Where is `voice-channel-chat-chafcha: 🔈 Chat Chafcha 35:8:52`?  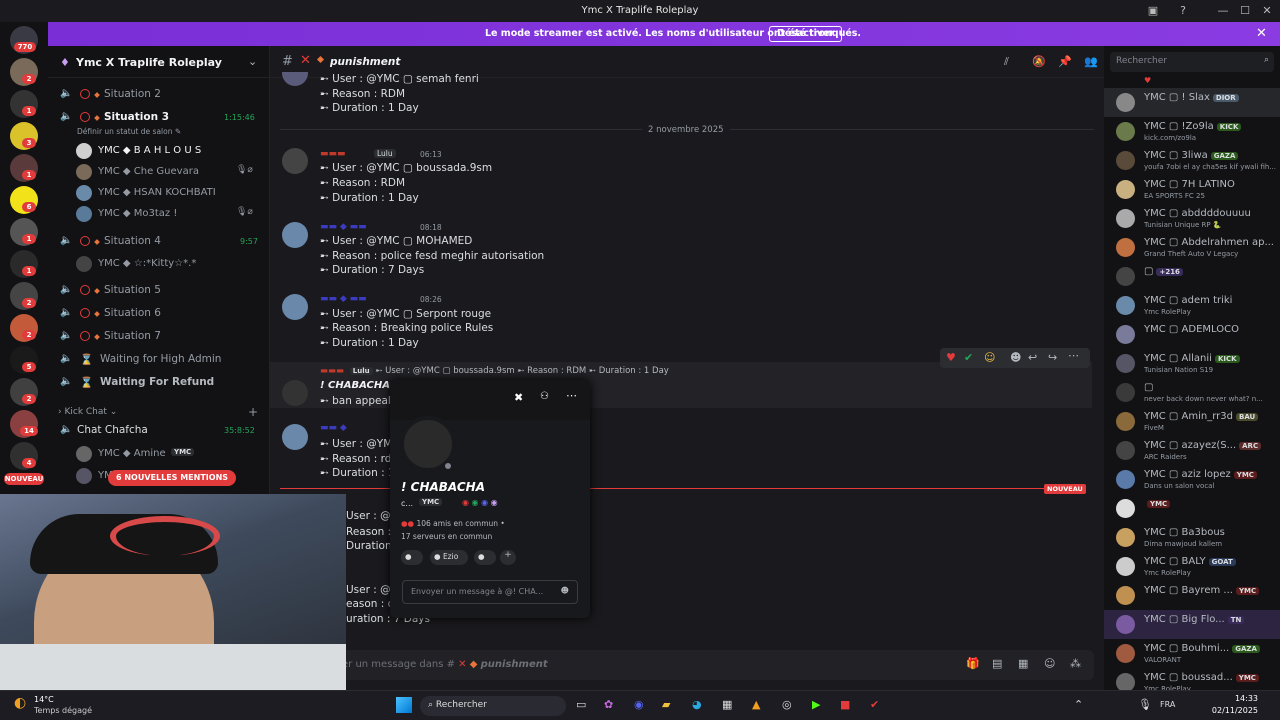
voice-channel-chat-chafcha: 🔈 Chat Chafcha 35:8:52 is located at coordinates (160, 431).